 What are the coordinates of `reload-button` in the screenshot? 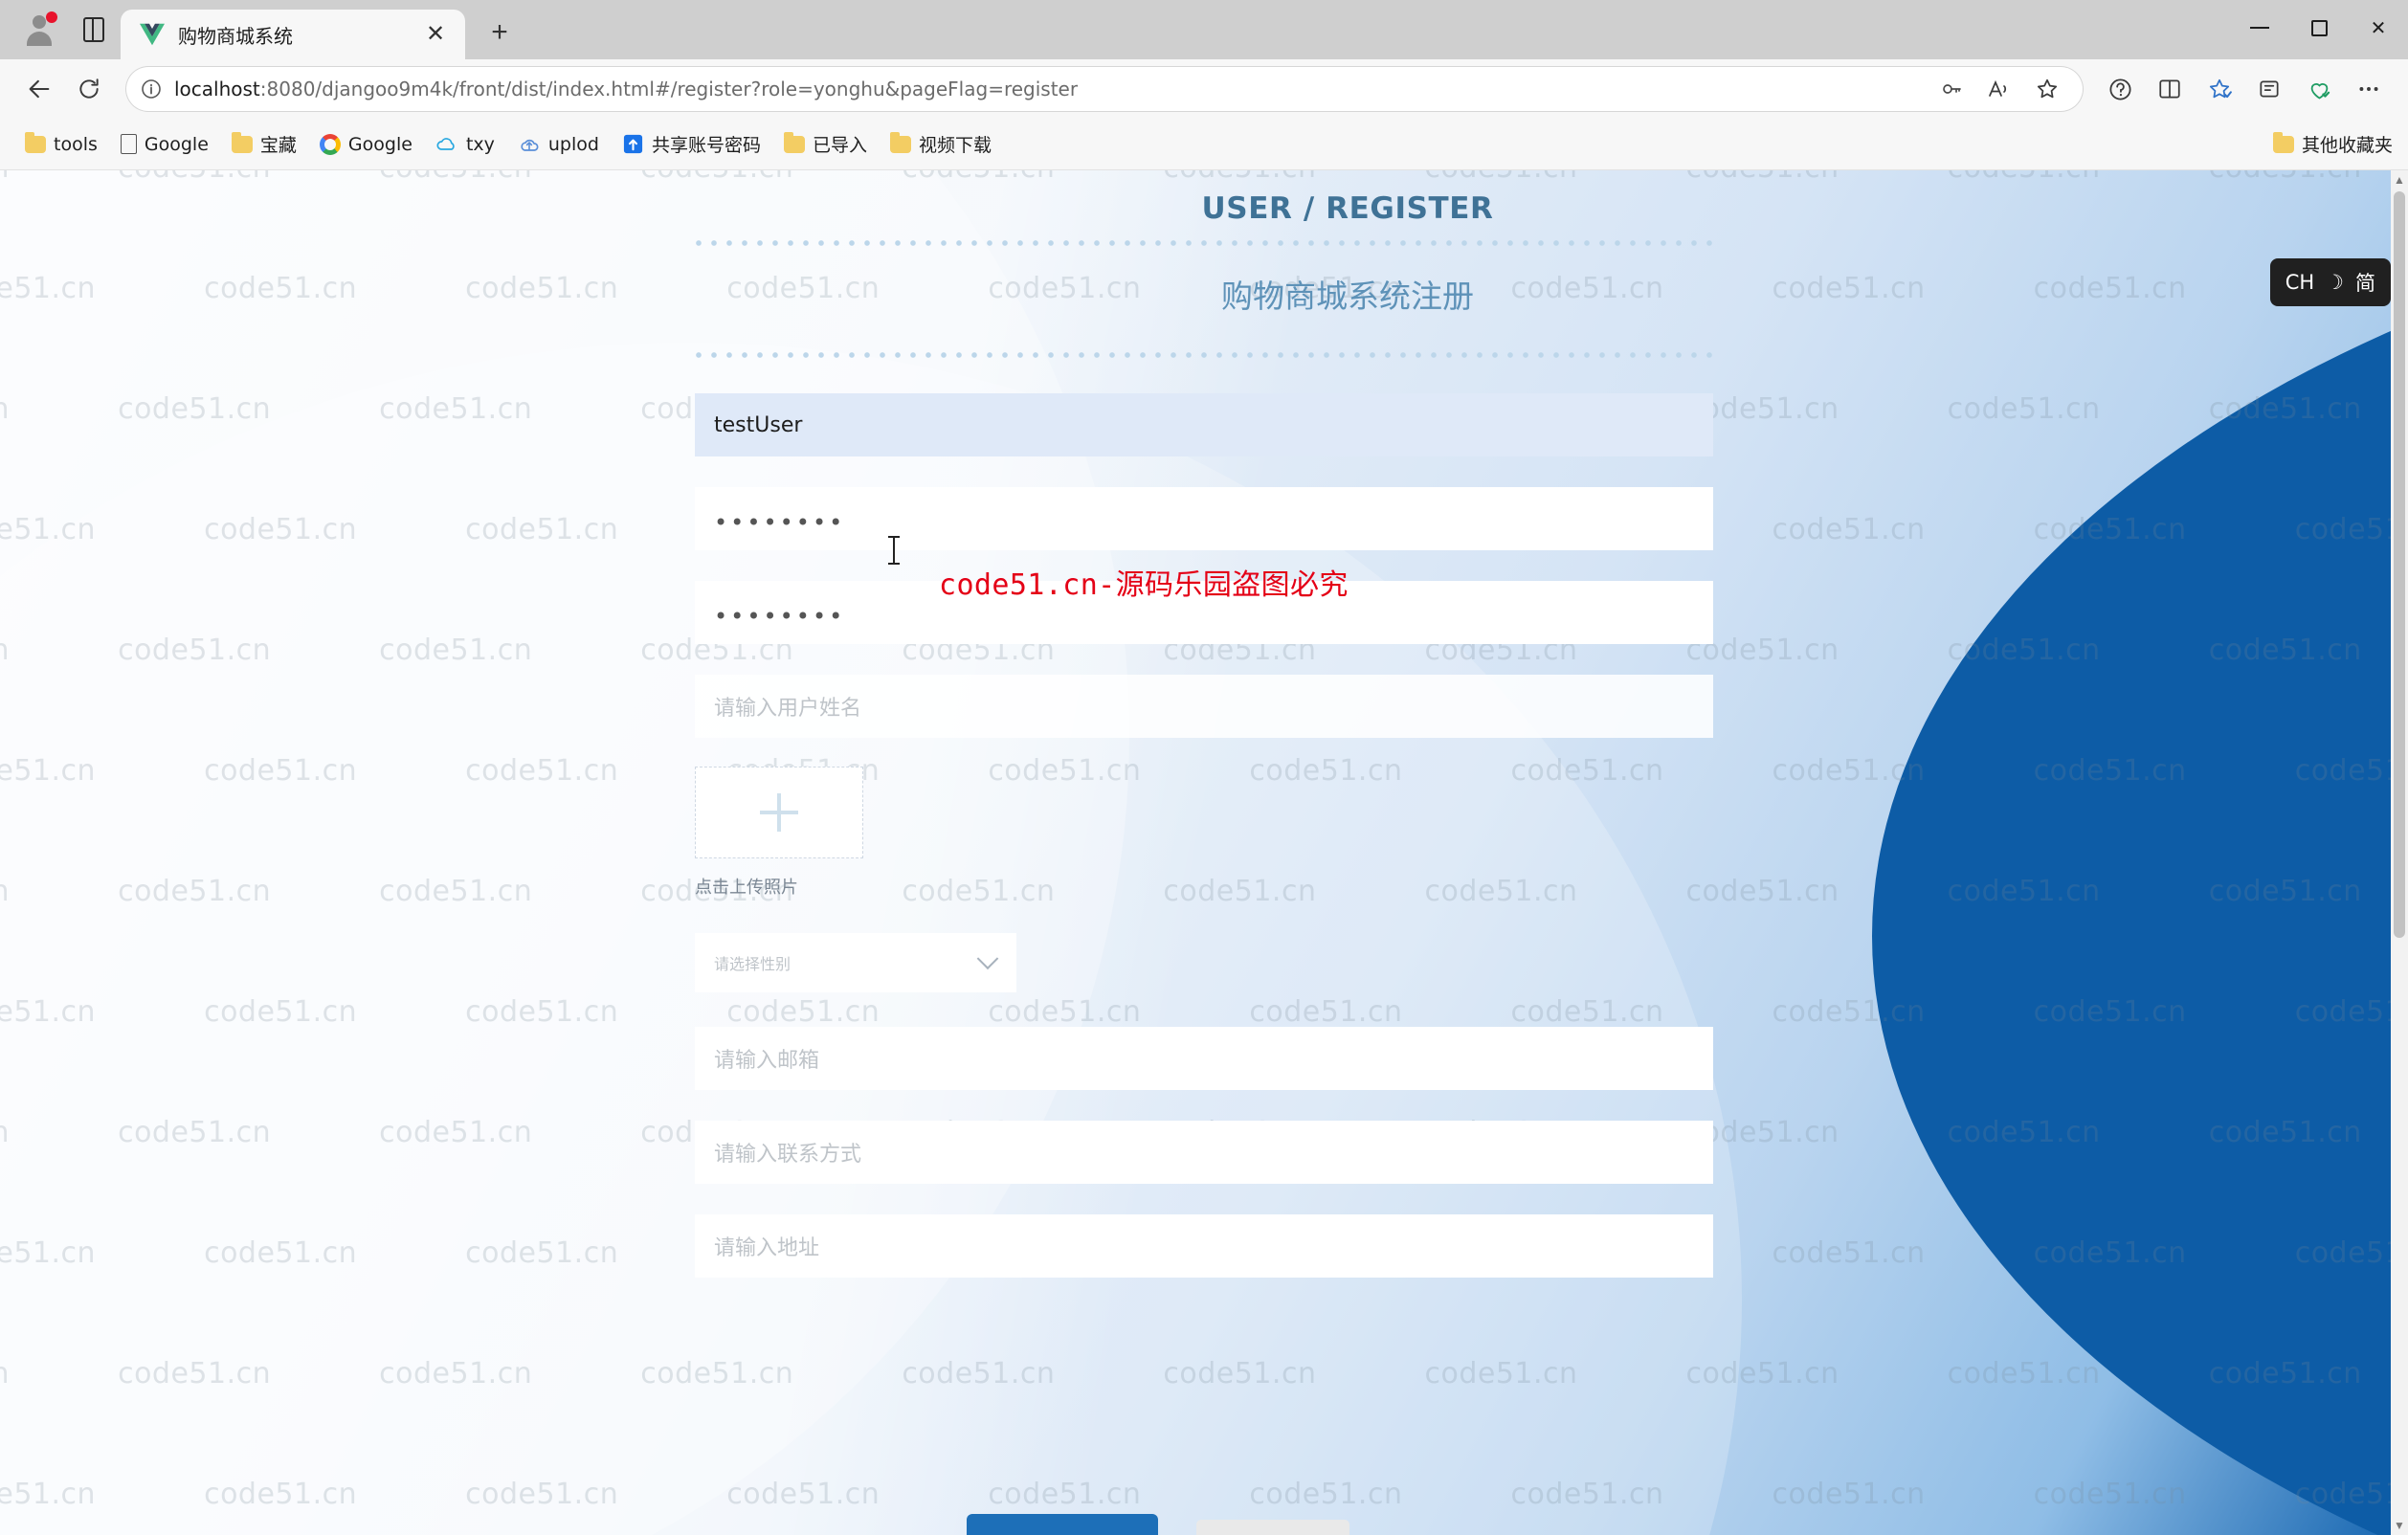 It's located at (89, 89).